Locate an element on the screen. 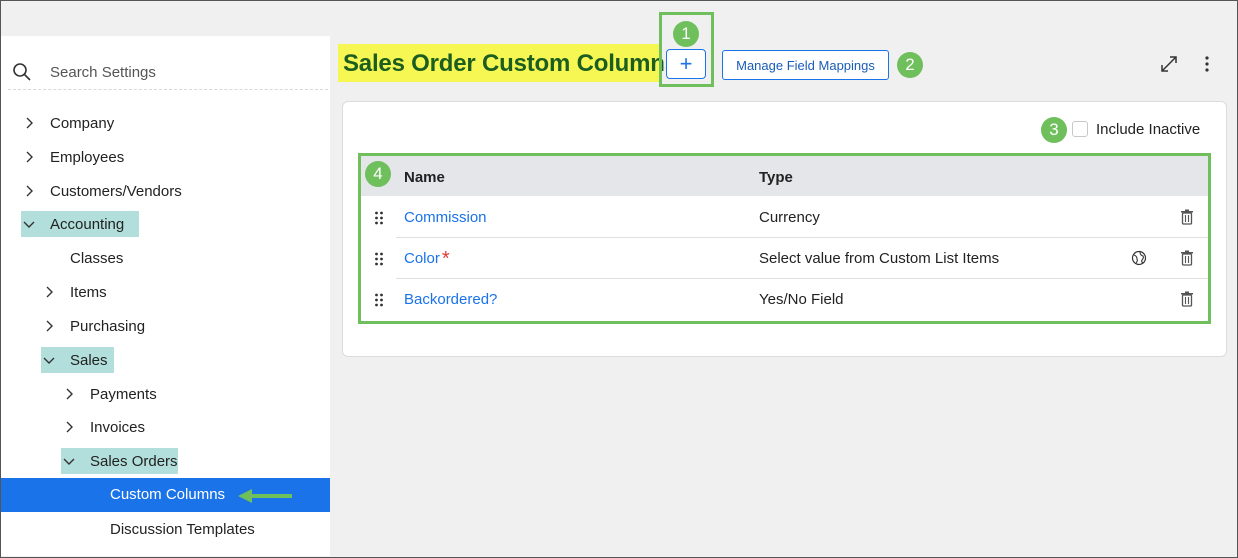  column-type: Select value from Custom List Items is located at coordinates (879, 258).